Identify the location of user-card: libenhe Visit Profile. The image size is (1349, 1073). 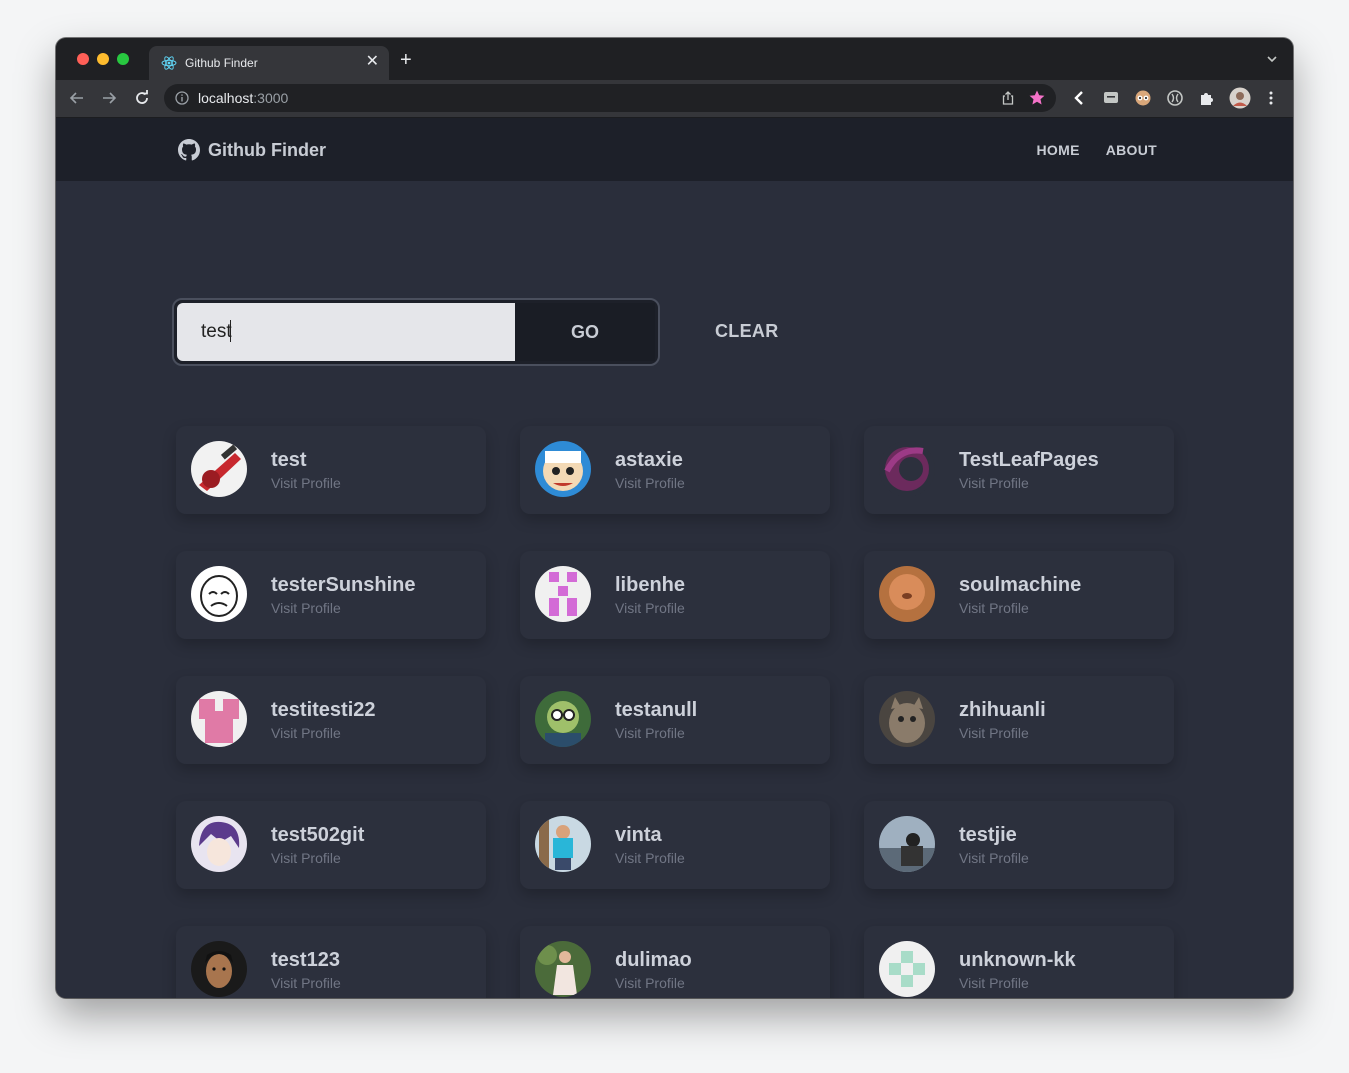
(675, 595).